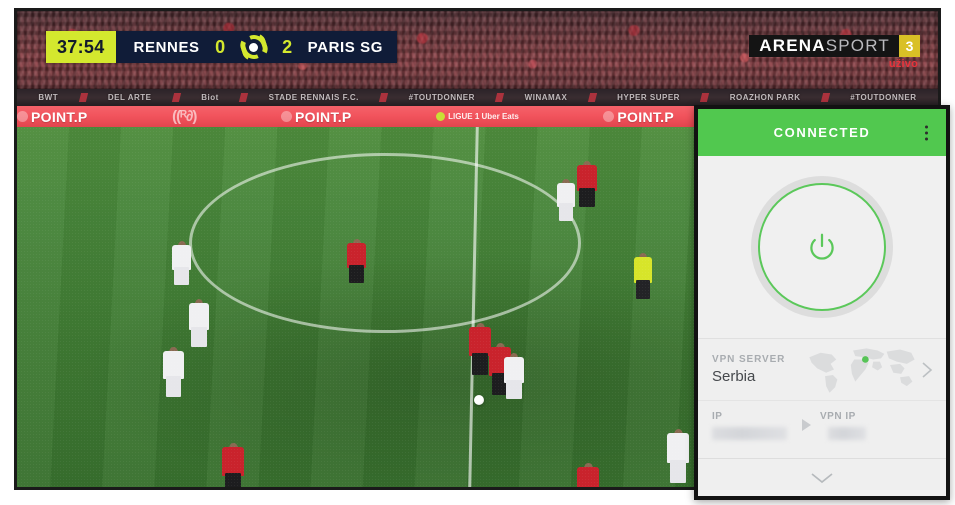 The image size is (955, 505). Describe the element at coordinates (48, 97) in the screenshot. I see `ad-label: BWT` at that location.